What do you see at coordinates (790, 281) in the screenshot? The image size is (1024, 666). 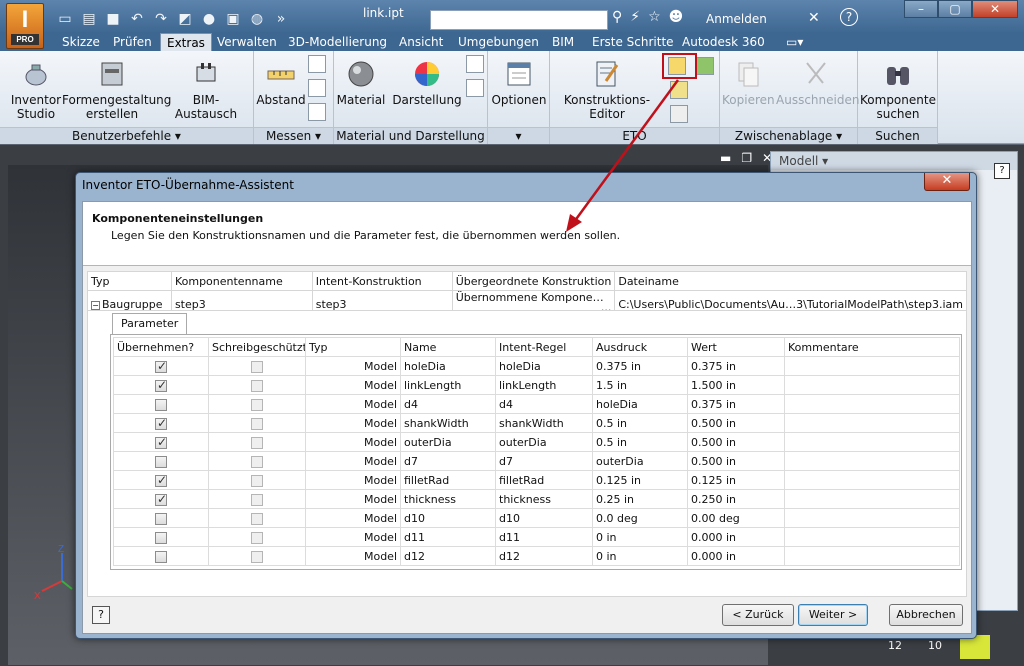 I see `col-dateiname: Dateiname` at bounding box center [790, 281].